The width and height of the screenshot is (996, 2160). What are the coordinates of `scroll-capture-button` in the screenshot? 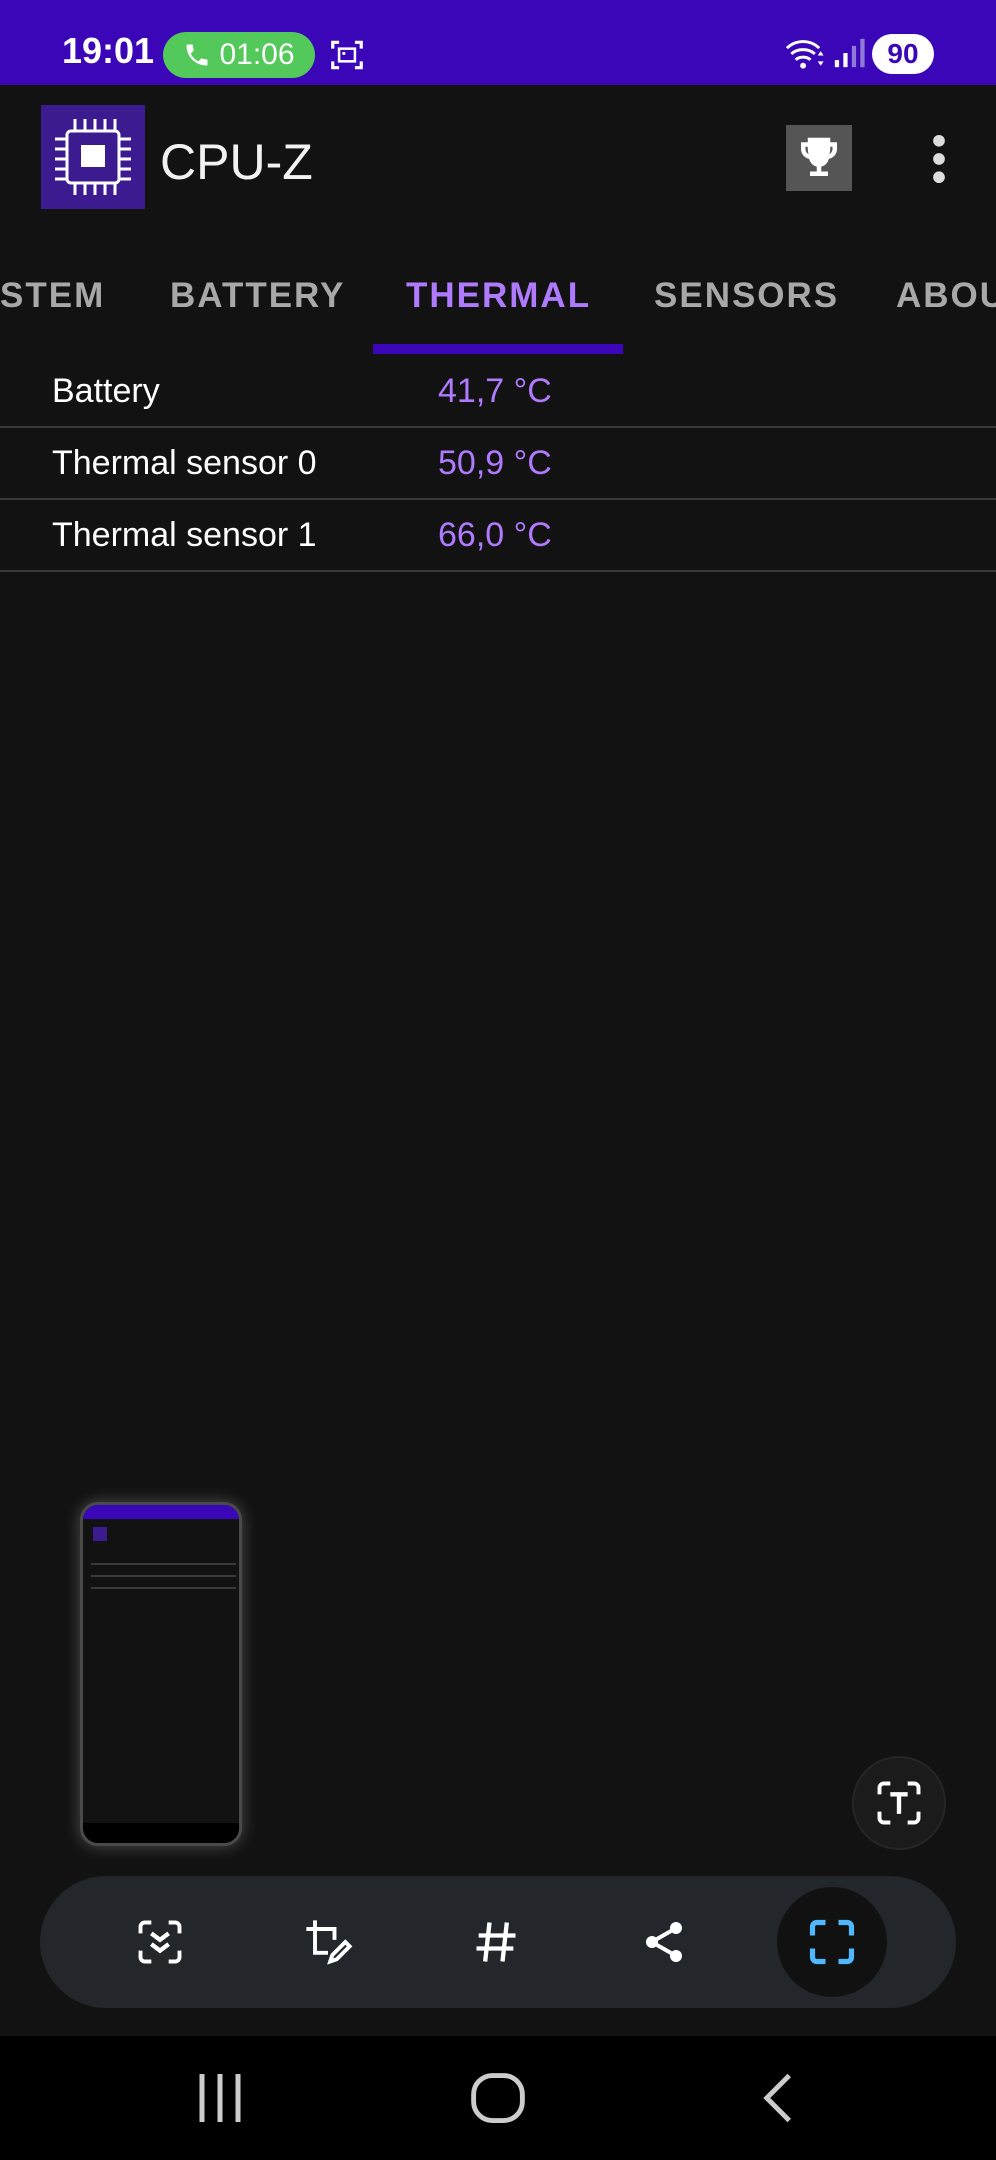 It's located at (160, 1942).